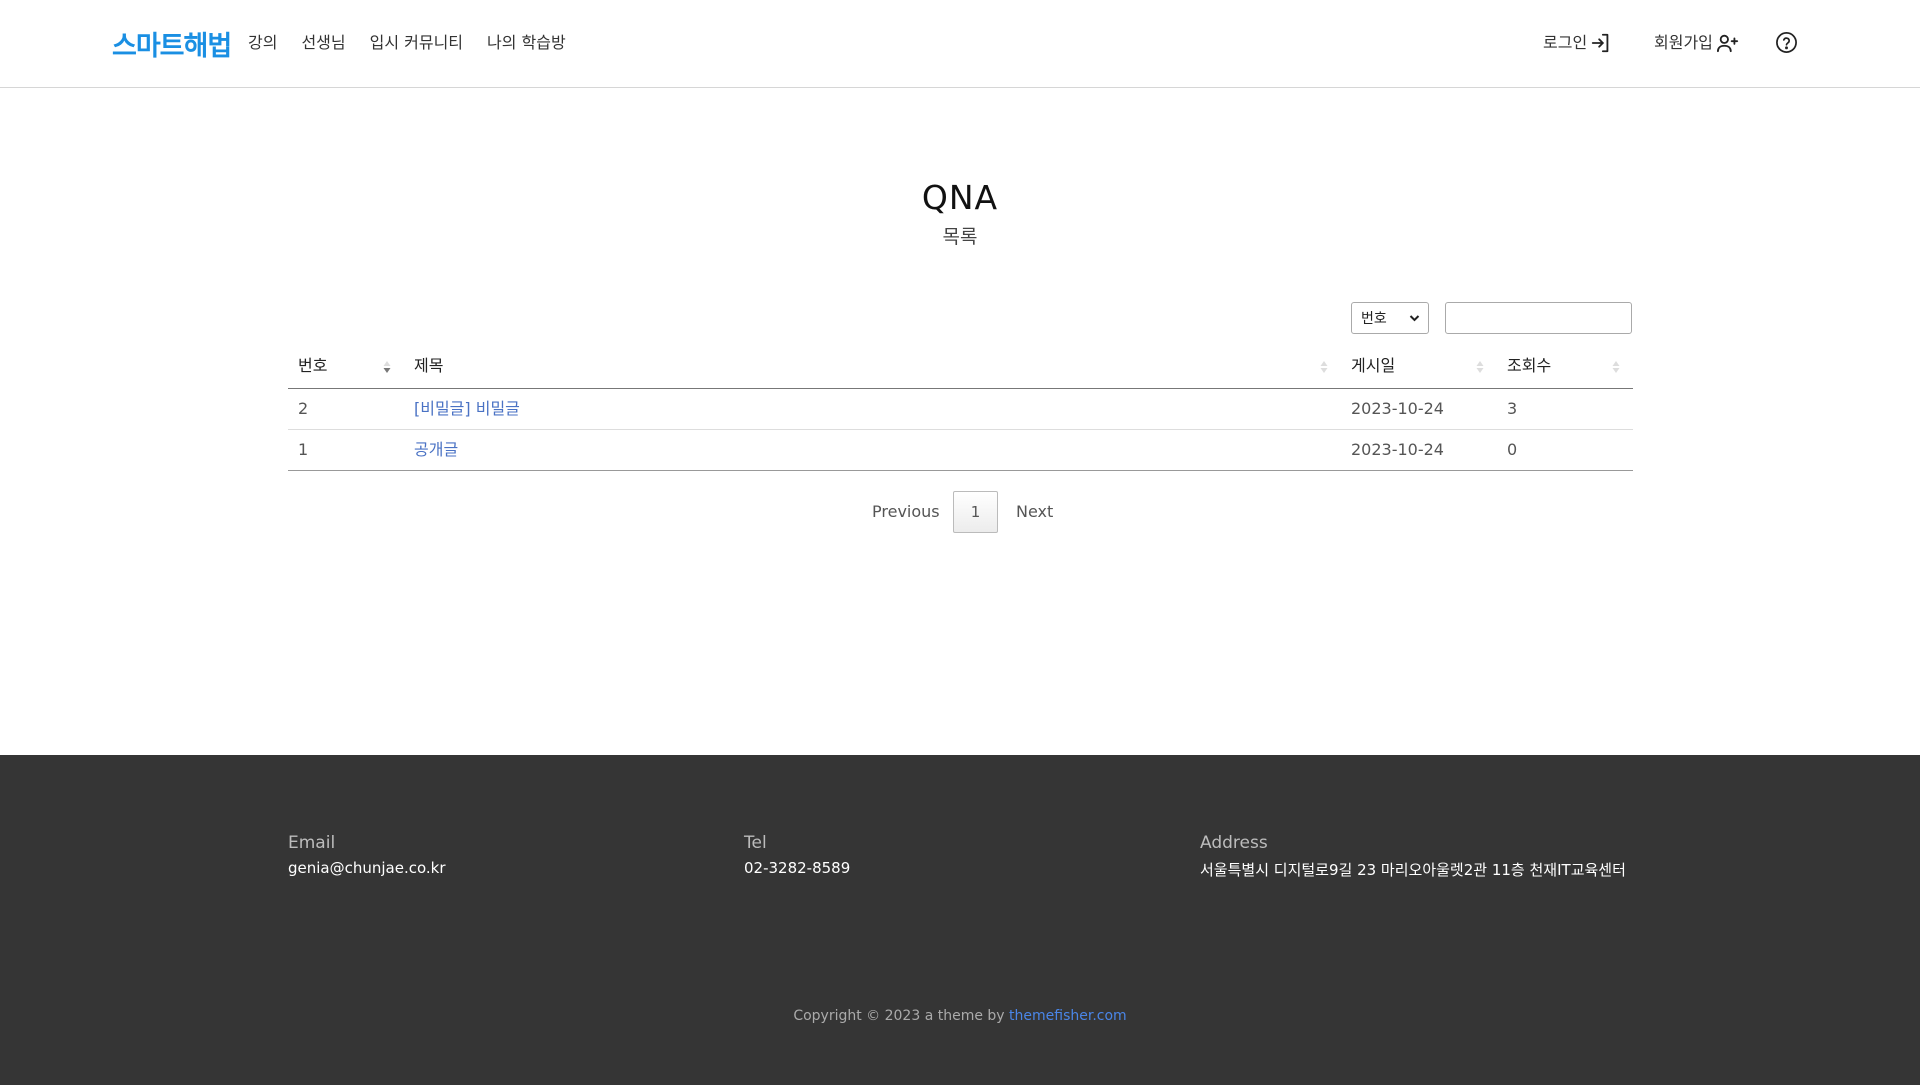 The width and height of the screenshot is (1920, 1085). What do you see at coordinates (960, 44) in the screenshot?
I see `site-header: 스마트해법 강의 선생님 입시 커뮤니티 나의 학습방 로그인 회원가입` at bounding box center [960, 44].